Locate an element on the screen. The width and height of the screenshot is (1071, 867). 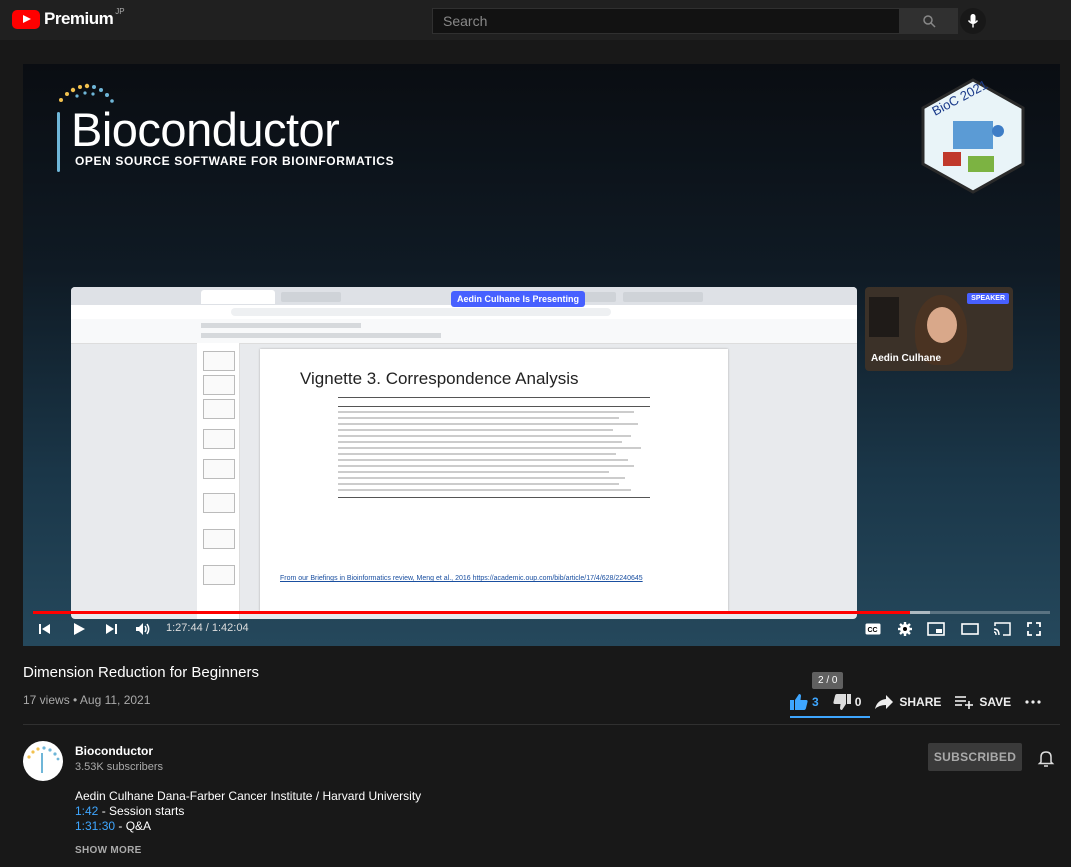
miniplayer-icon is located at coordinates (936, 629).